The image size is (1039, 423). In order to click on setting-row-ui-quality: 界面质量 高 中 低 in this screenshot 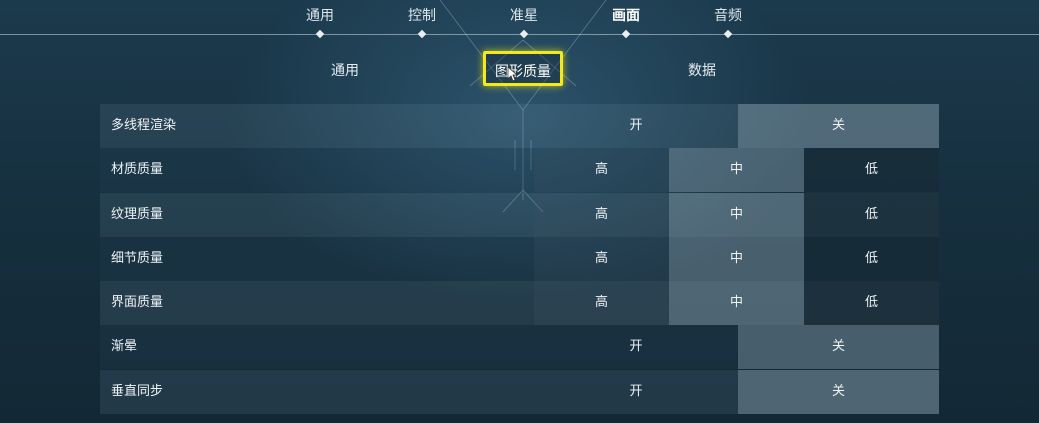, I will do `click(519, 303)`.